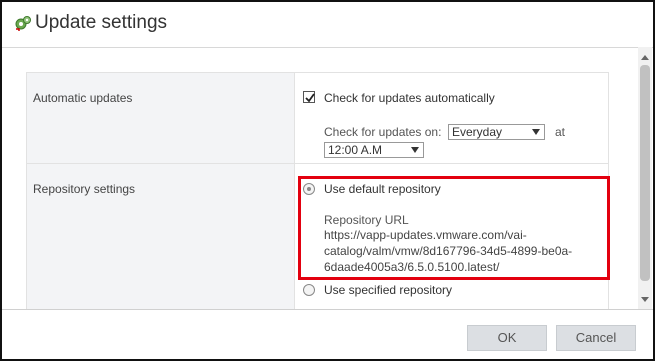 Image resolution: width=655 pixels, height=361 pixels. I want to click on automatic-updates-label: Automatic updates, so click(83, 98).